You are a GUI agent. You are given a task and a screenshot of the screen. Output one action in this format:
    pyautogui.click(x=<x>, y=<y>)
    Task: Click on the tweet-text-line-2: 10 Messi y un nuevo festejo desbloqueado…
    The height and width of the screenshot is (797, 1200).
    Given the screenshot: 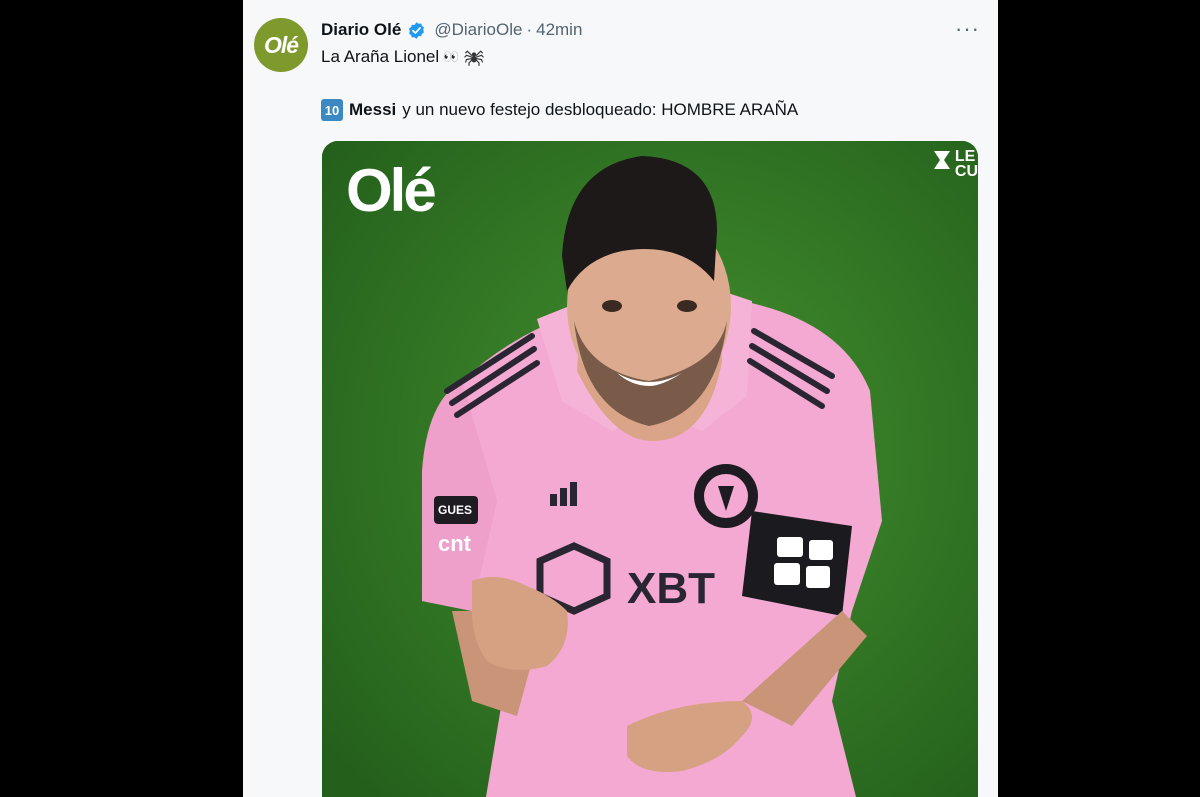 What is the action you would take?
    pyautogui.click(x=559, y=110)
    